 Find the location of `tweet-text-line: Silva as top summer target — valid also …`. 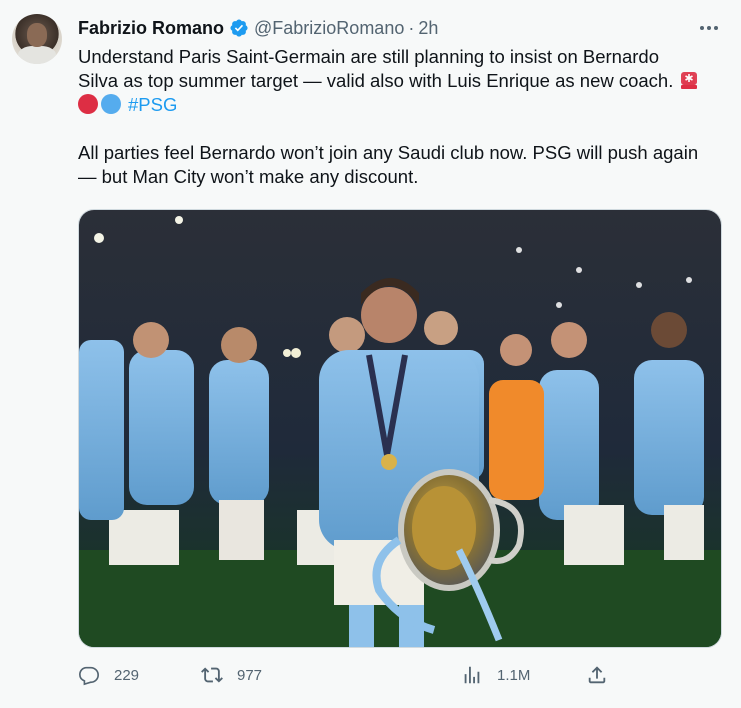

tweet-text-line: Silva as top summer target — valid also … is located at coordinates (403, 81).